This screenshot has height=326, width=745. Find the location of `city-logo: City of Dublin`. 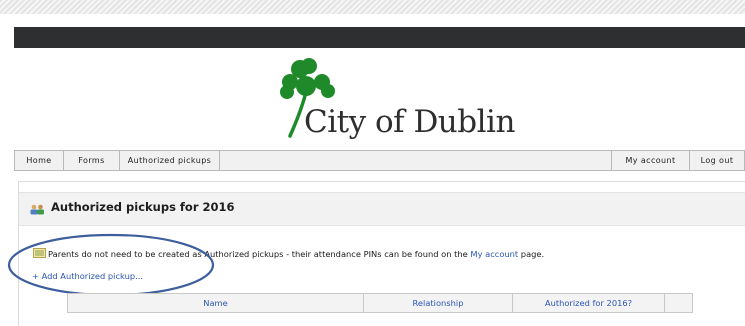

city-logo: City of Dublin is located at coordinates (395, 101).